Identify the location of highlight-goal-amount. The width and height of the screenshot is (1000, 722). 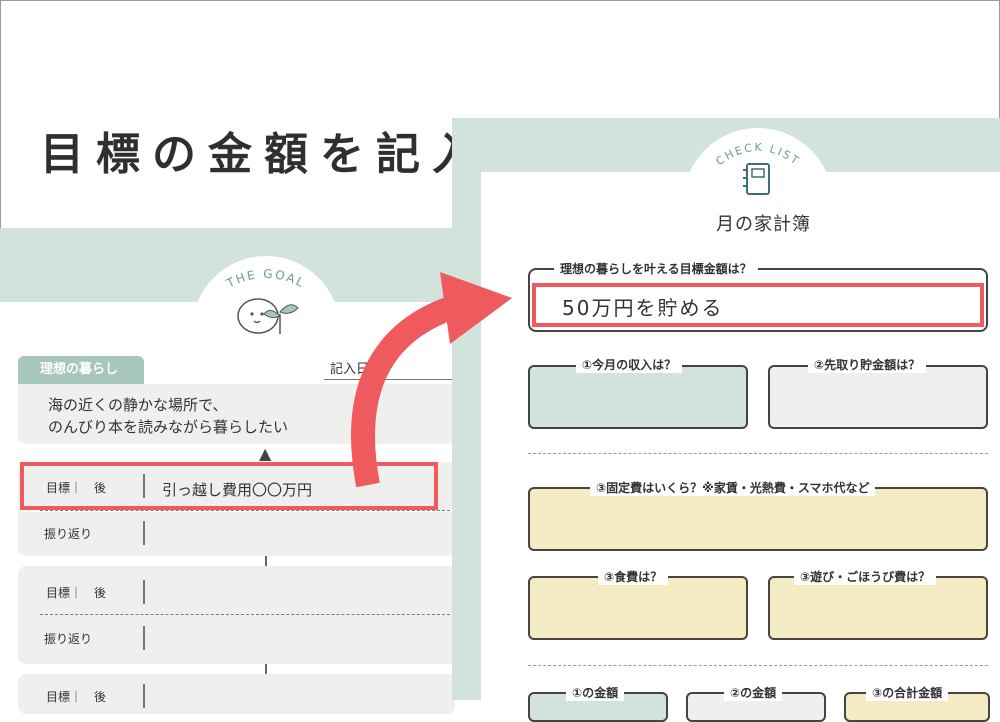
(758, 305).